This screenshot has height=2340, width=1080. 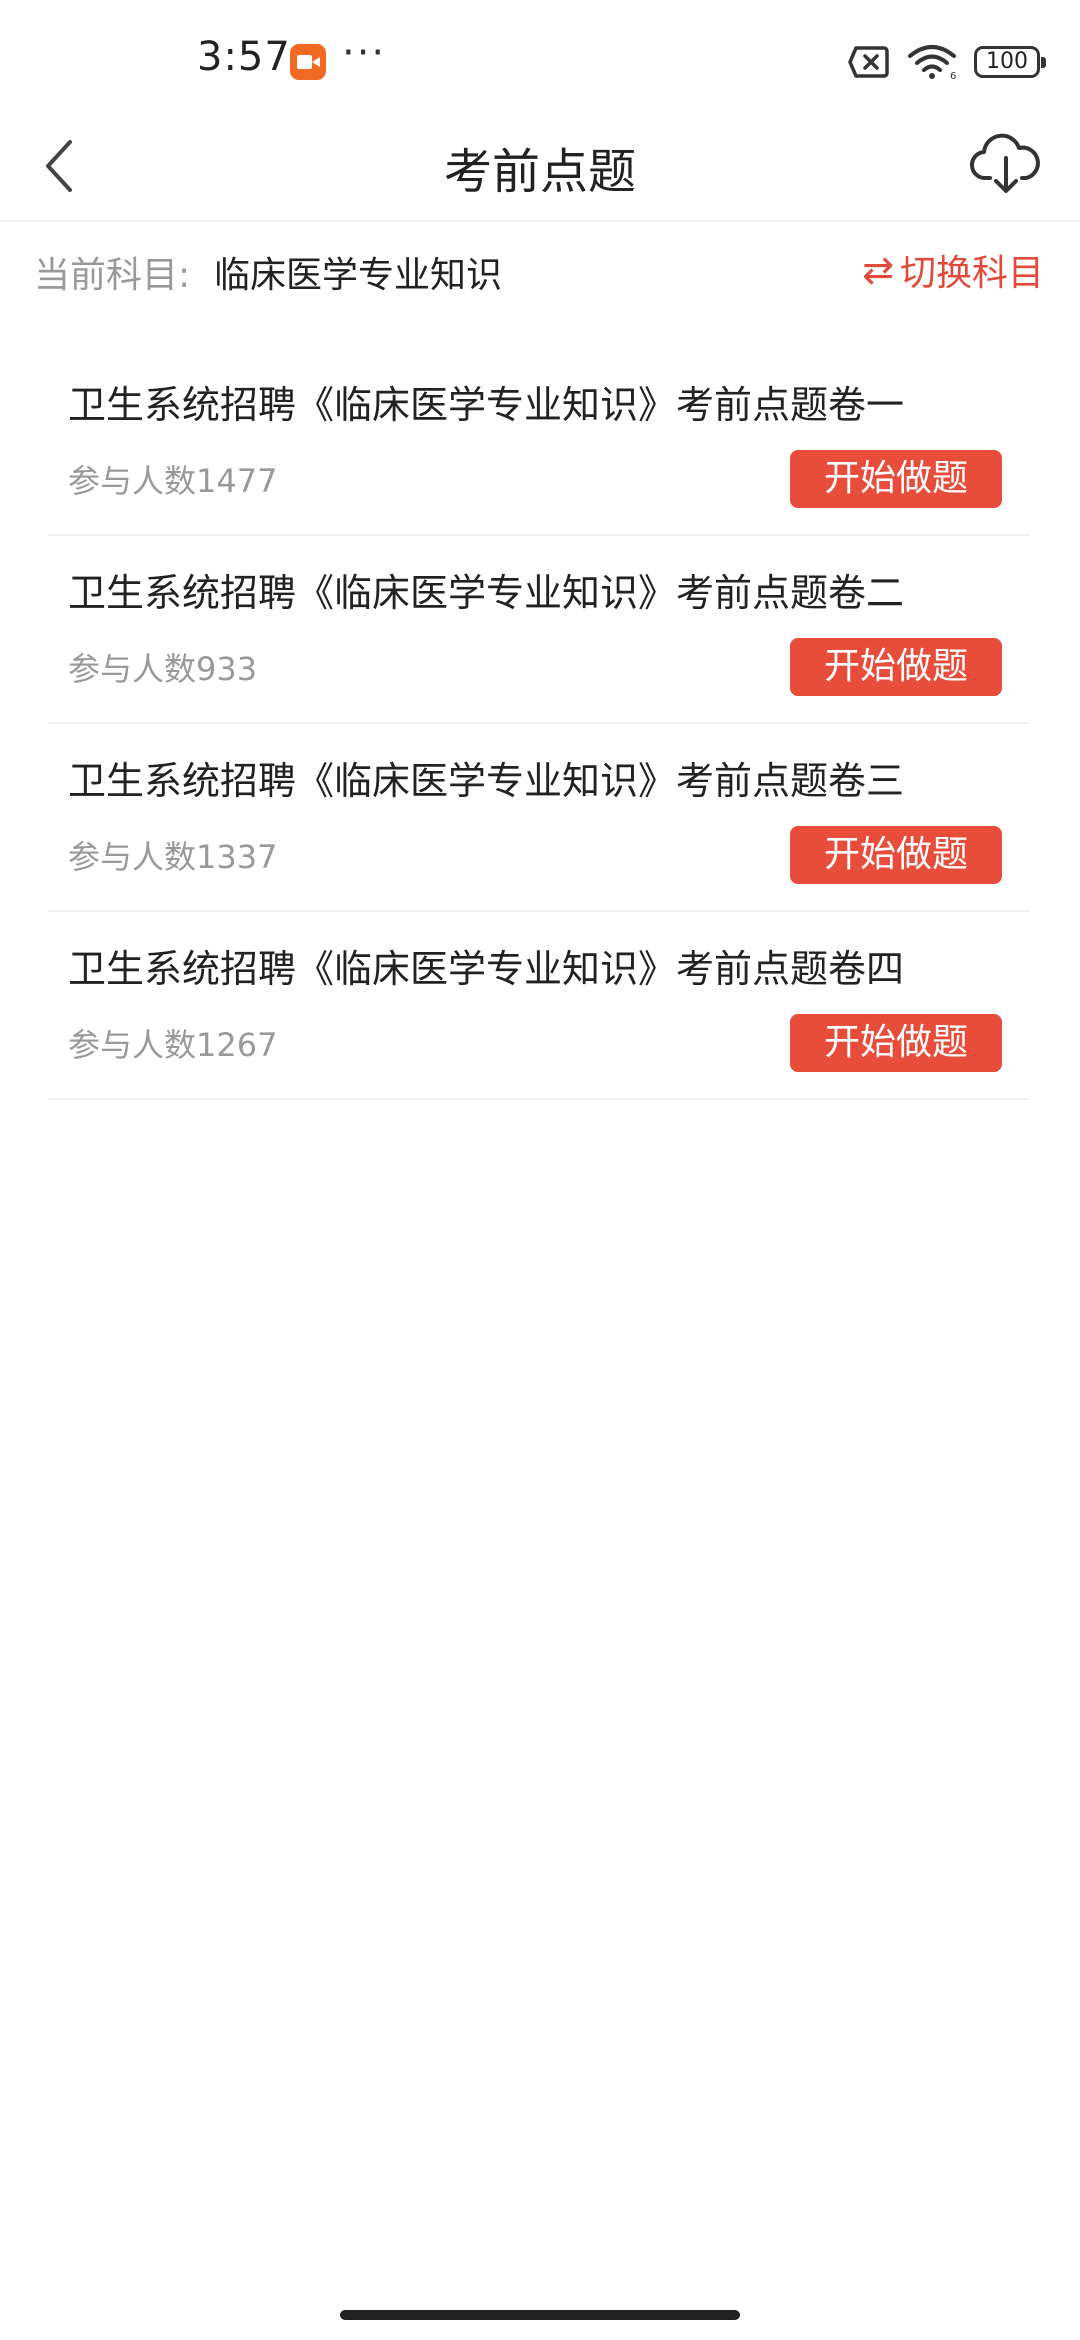 What do you see at coordinates (1010, 62) in the screenshot?
I see `battery-icon: 100` at bounding box center [1010, 62].